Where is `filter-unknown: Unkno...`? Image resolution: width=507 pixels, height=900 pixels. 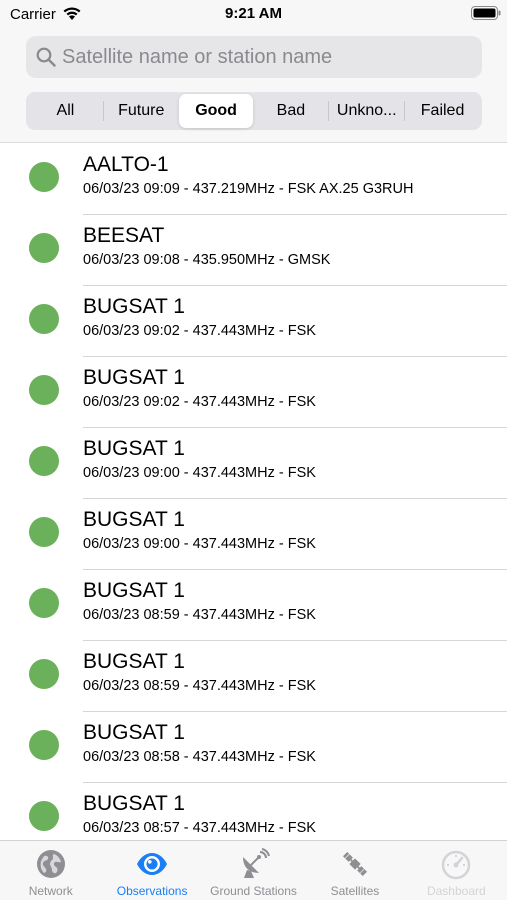 filter-unknown: Unkno... is located at coordinates (366, 111).